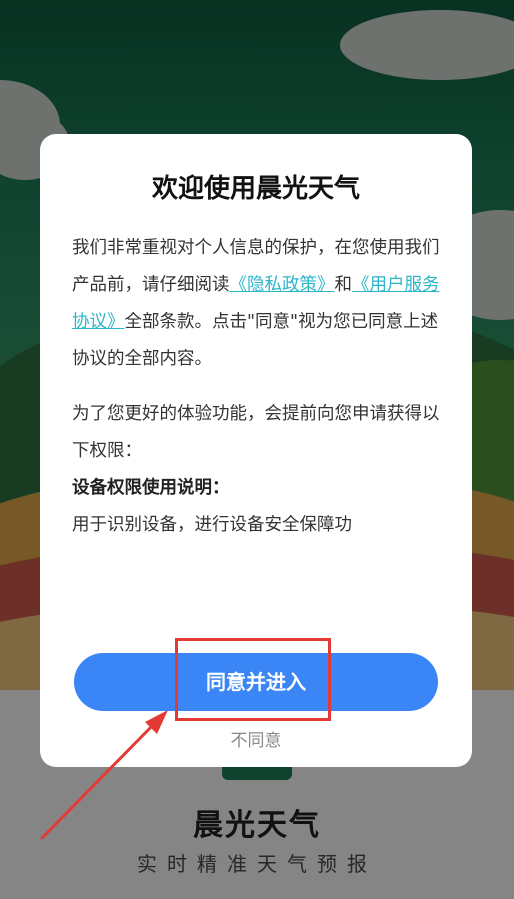 The height and width of the screenshot is (899, 514). I want to click on dialog-title: 欢迎使用晨光天气, so click(255, 189).